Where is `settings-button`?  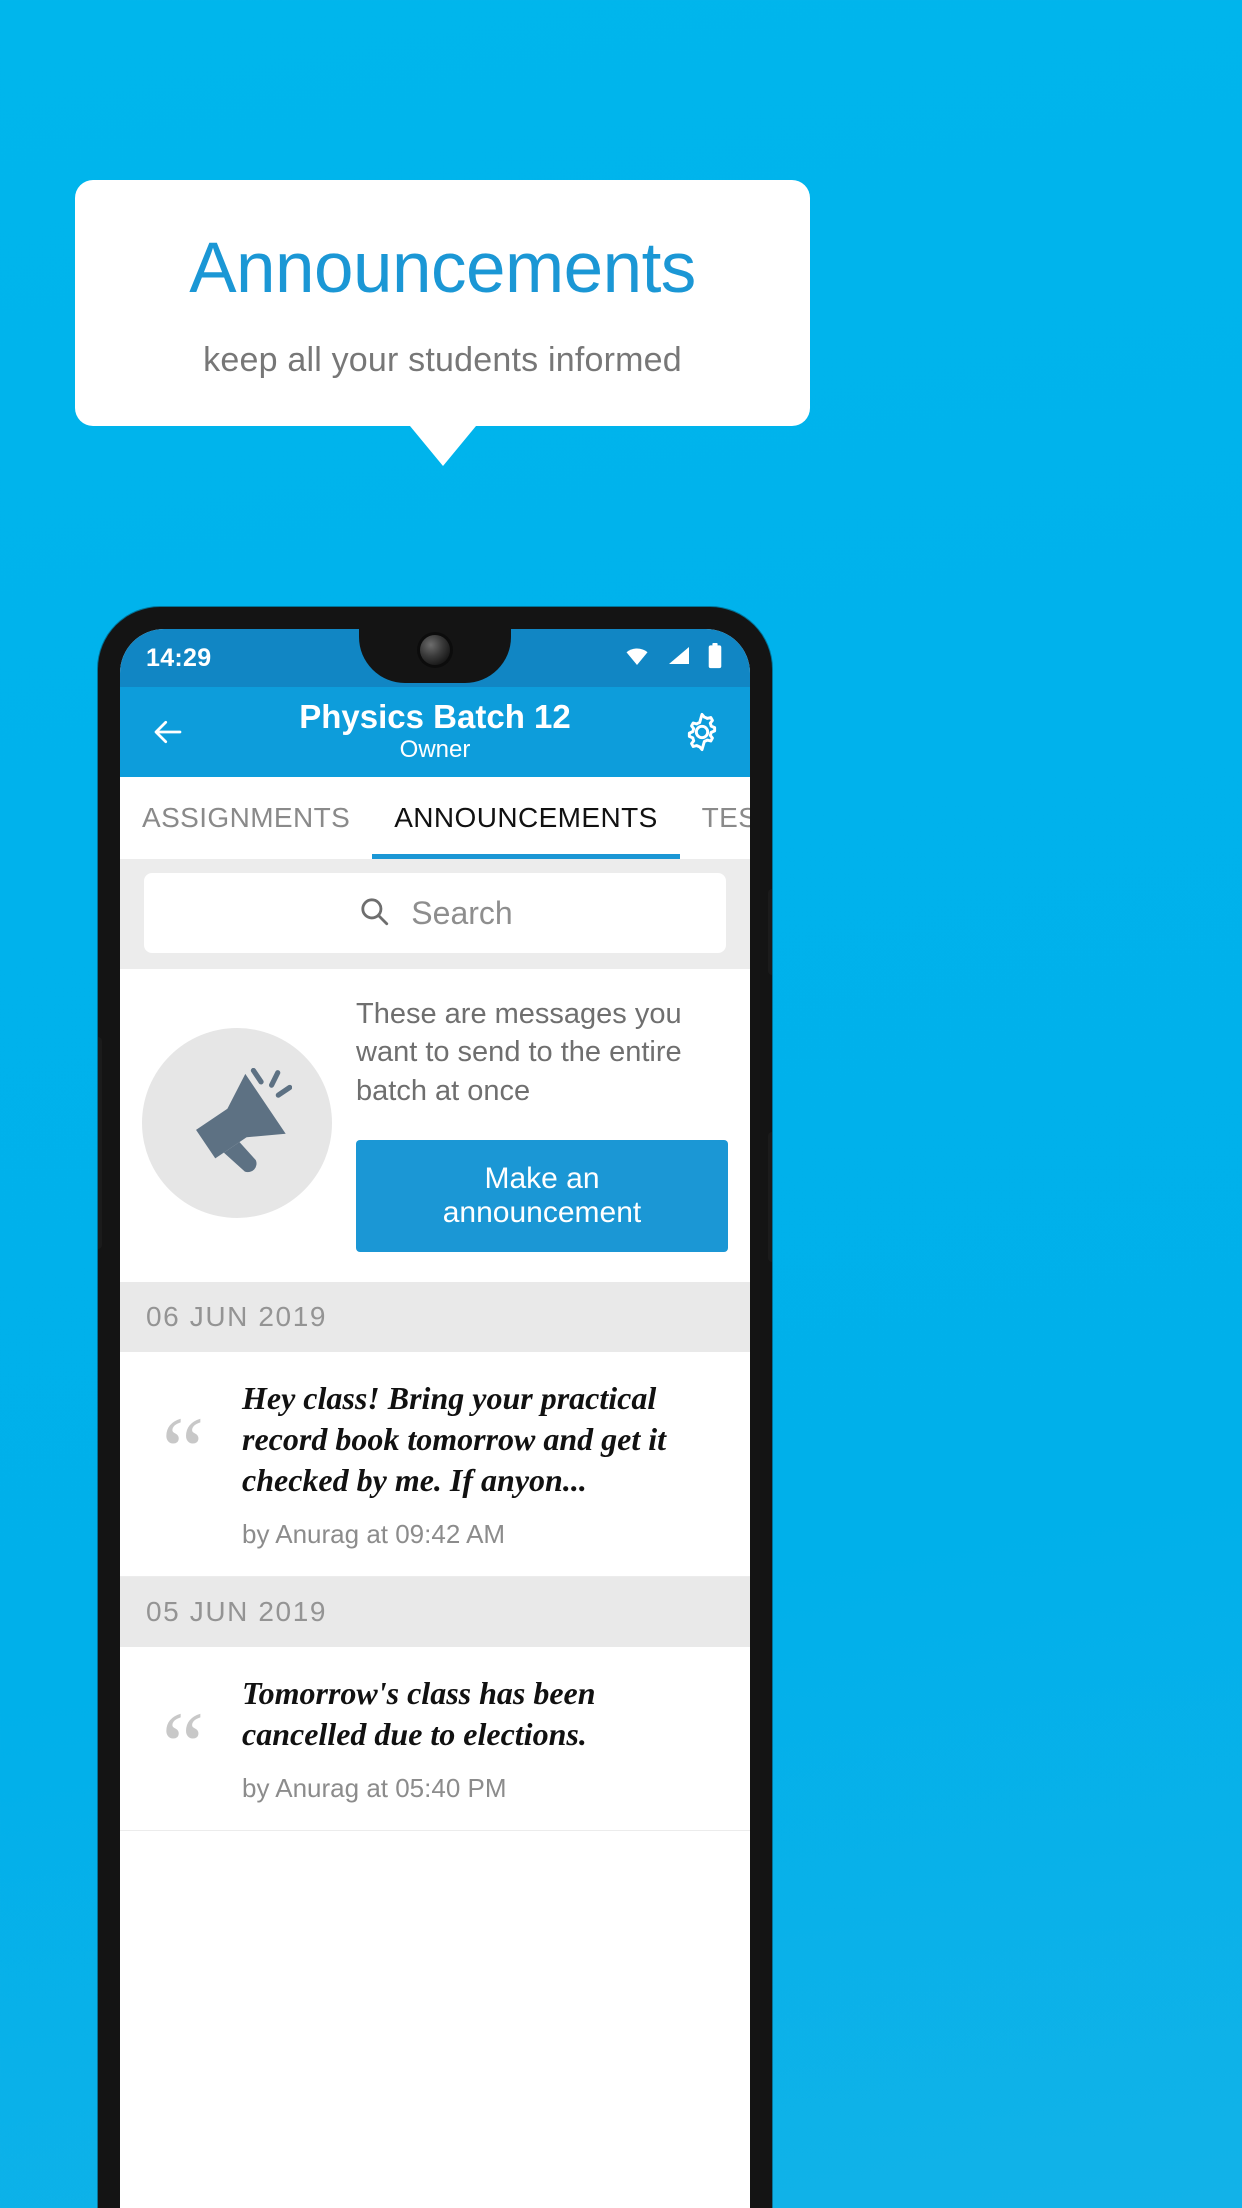
settings-button is located at coordinates (702, 732).